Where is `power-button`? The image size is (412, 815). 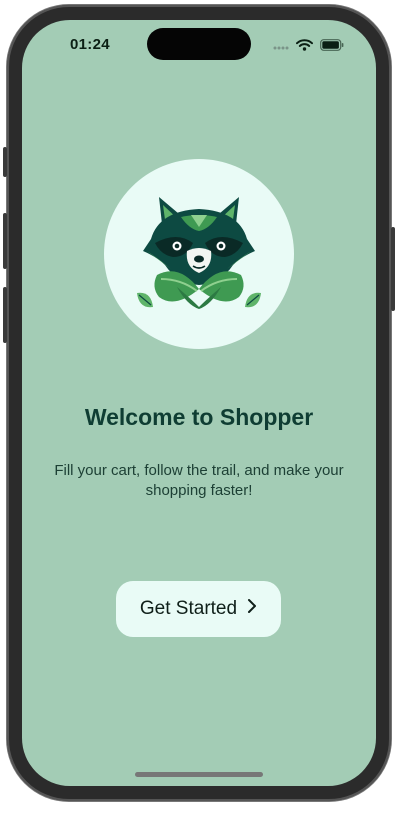
power-button is located at coordinates (393, 269).